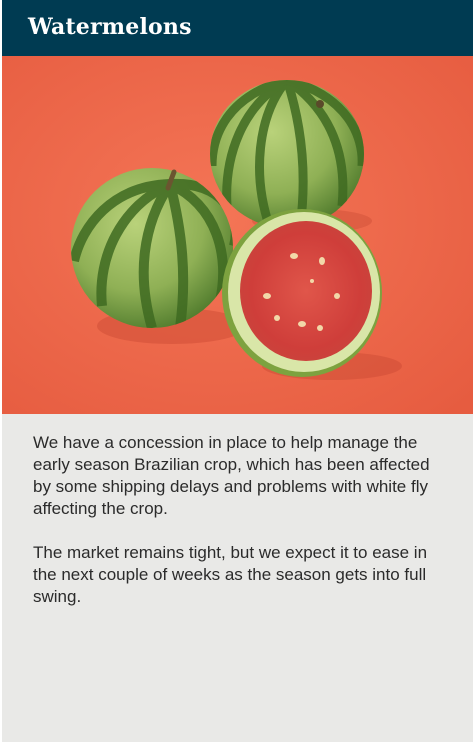 The width and height of the screenshot is (473, 742). What do you see at coordinates (287, 154) in the screenshot?
I see `back-watermelon` at bounding box center [287, 154].